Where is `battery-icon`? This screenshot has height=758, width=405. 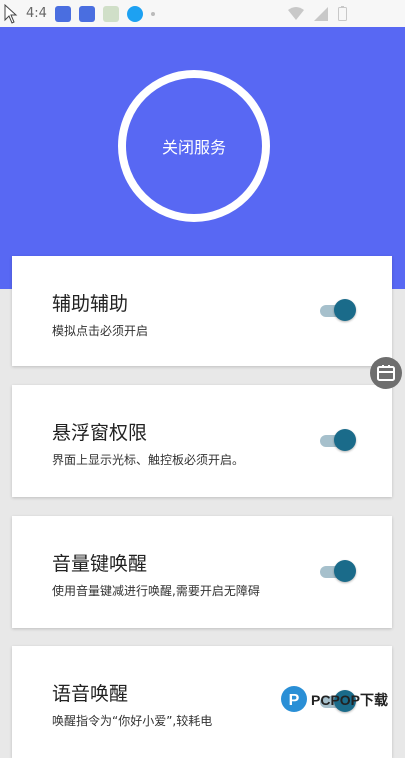 battery-icon is located at coordinates (342, 13).